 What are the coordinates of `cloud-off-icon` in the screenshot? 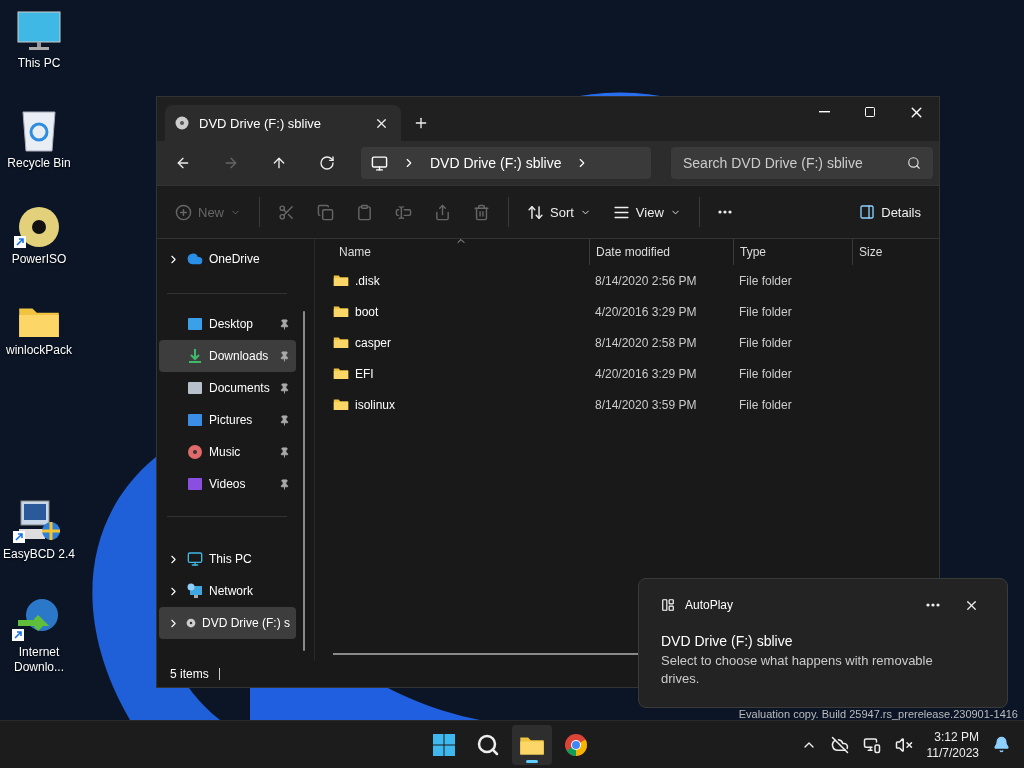 It's located at (839, 744).